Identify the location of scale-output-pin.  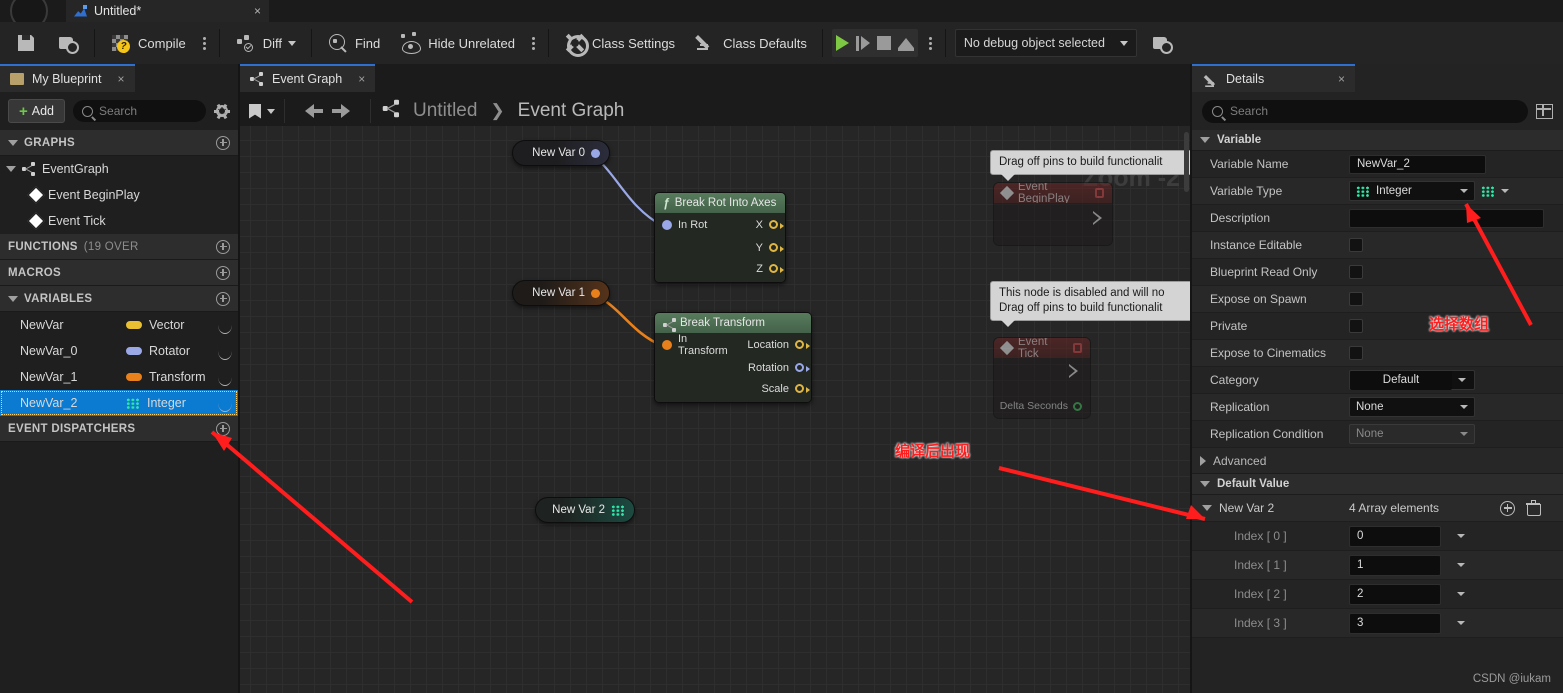
(802, 388).